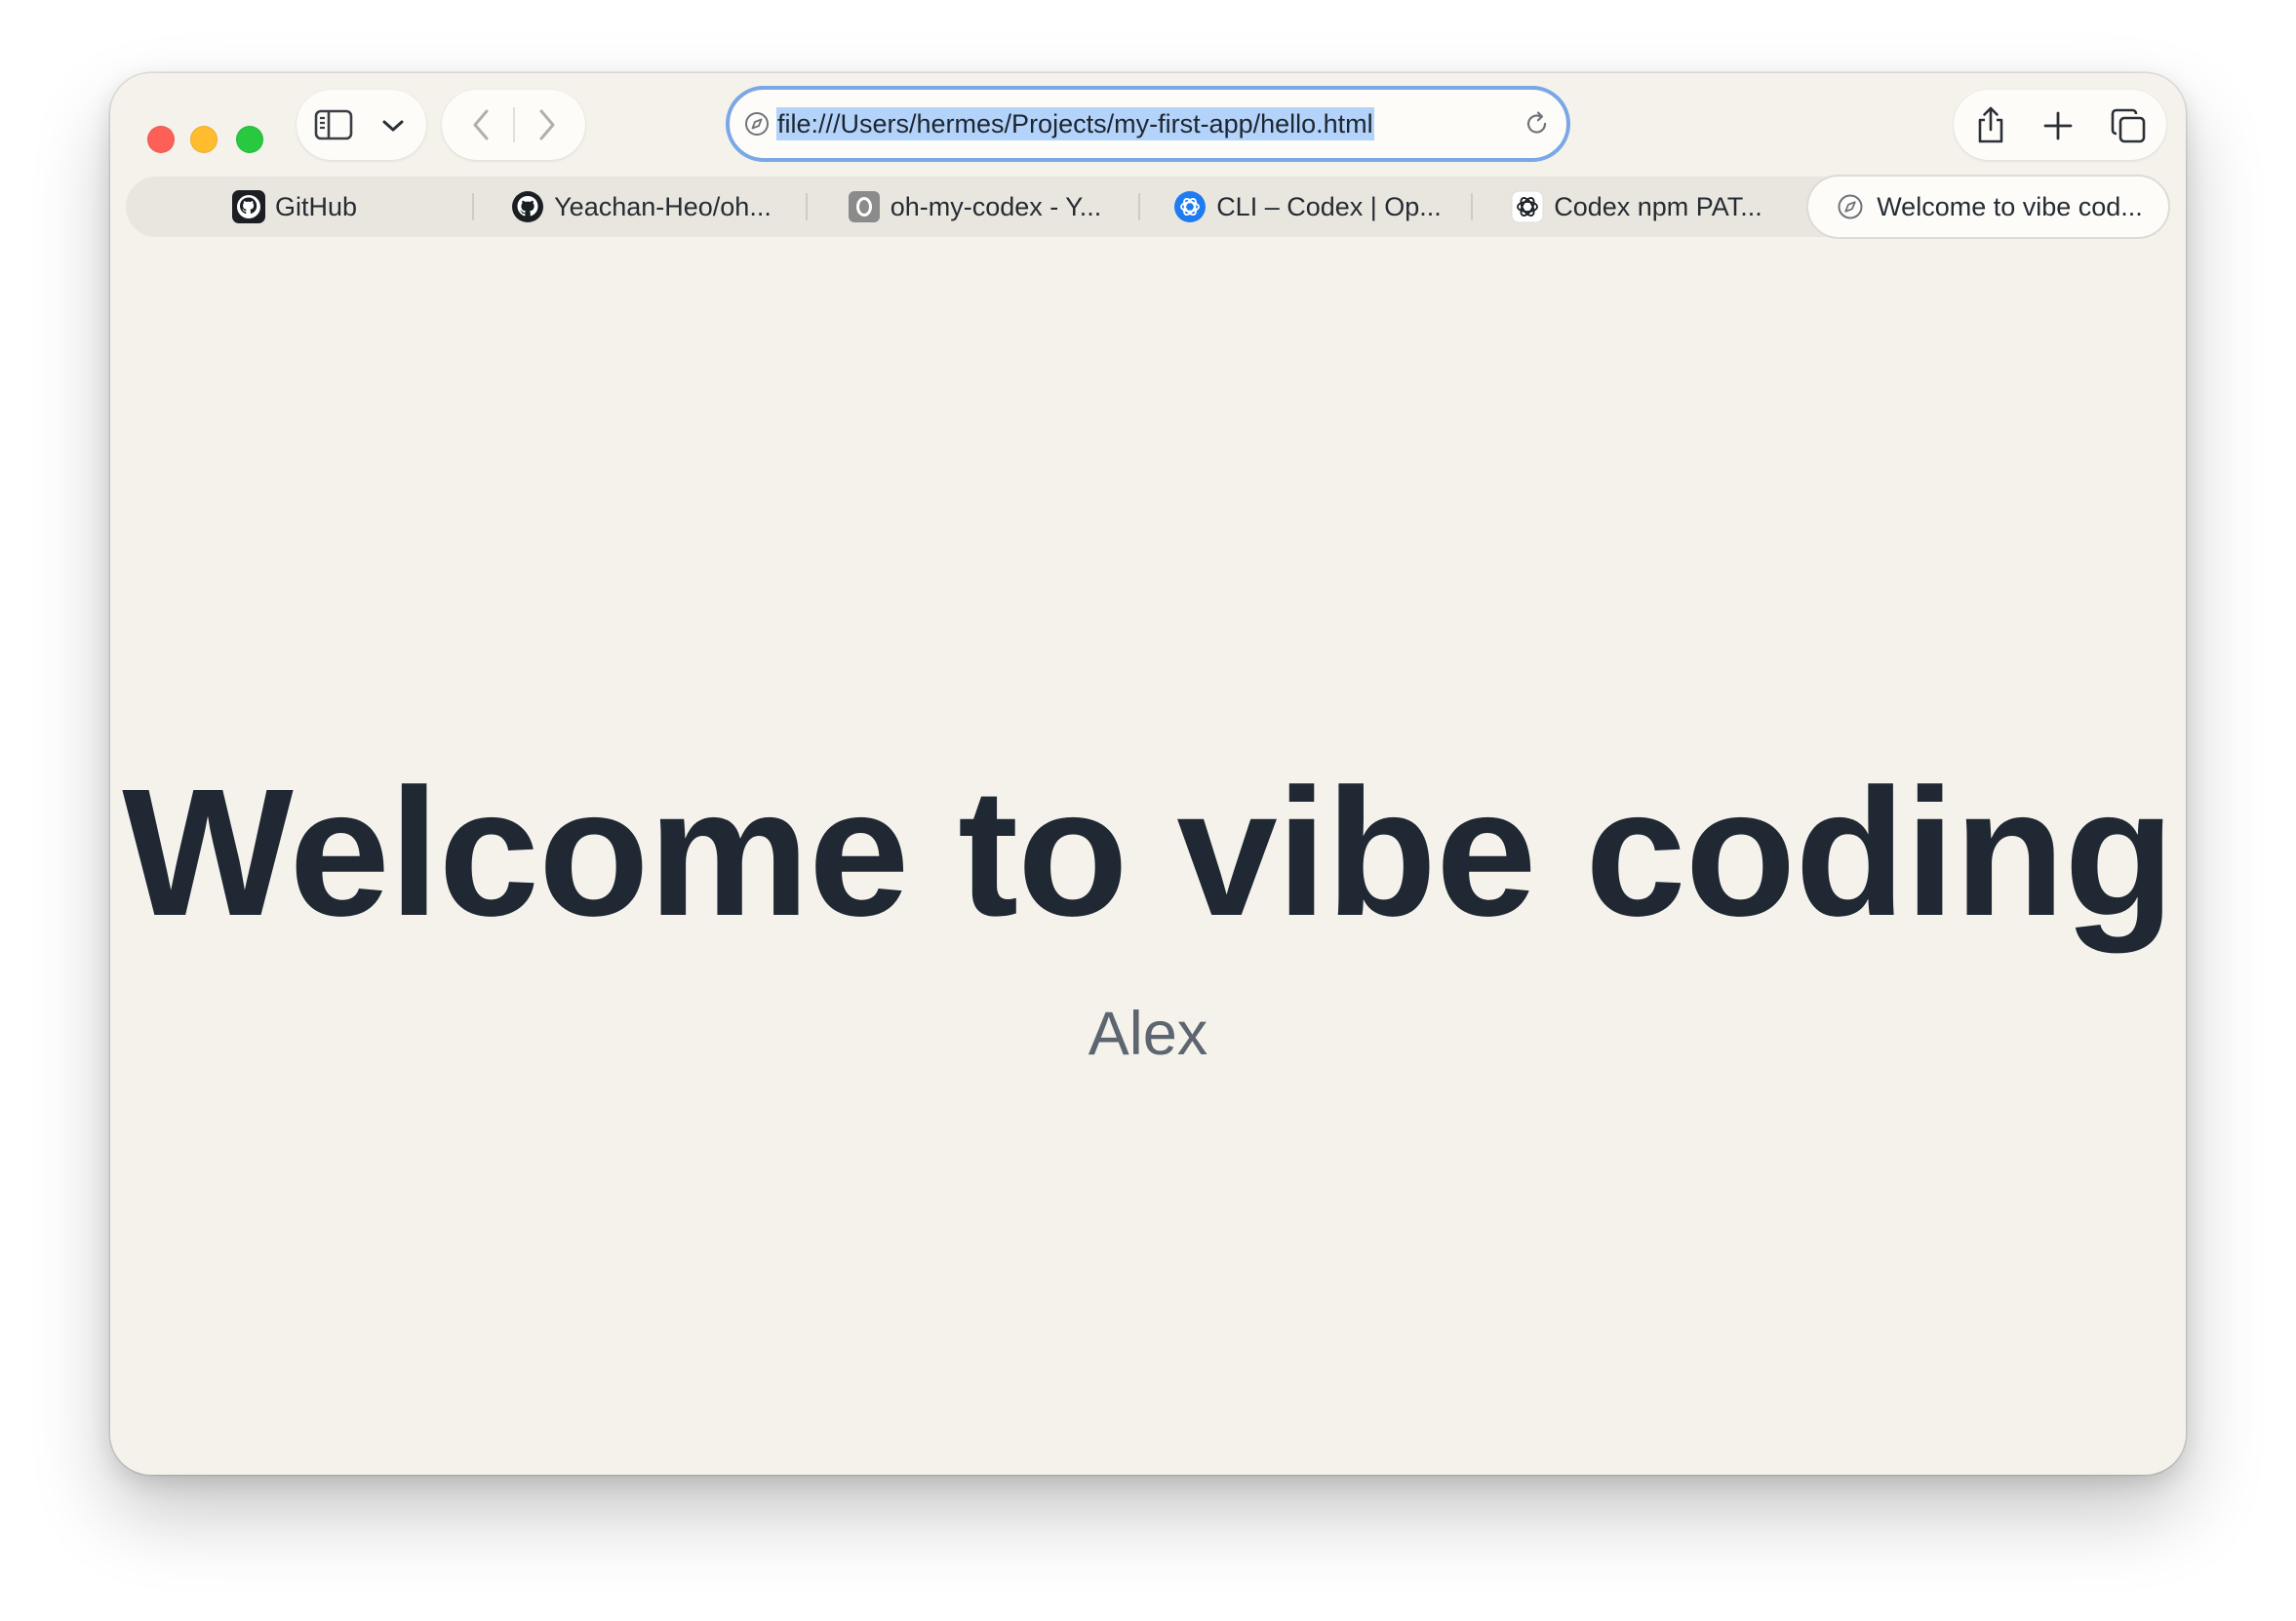 This screenshot has width=2296, height=1621. I want to click on minimize-window-button, so click(204, 139).